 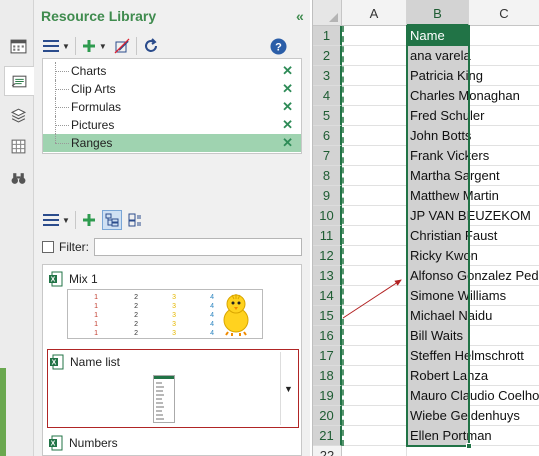 I want to click on mix-1-thumbnail: 1 1 1 1 1 2 2 2 2 2 3 3 3 3 3 4 4 4 4 4, so click(x=165, y=314).